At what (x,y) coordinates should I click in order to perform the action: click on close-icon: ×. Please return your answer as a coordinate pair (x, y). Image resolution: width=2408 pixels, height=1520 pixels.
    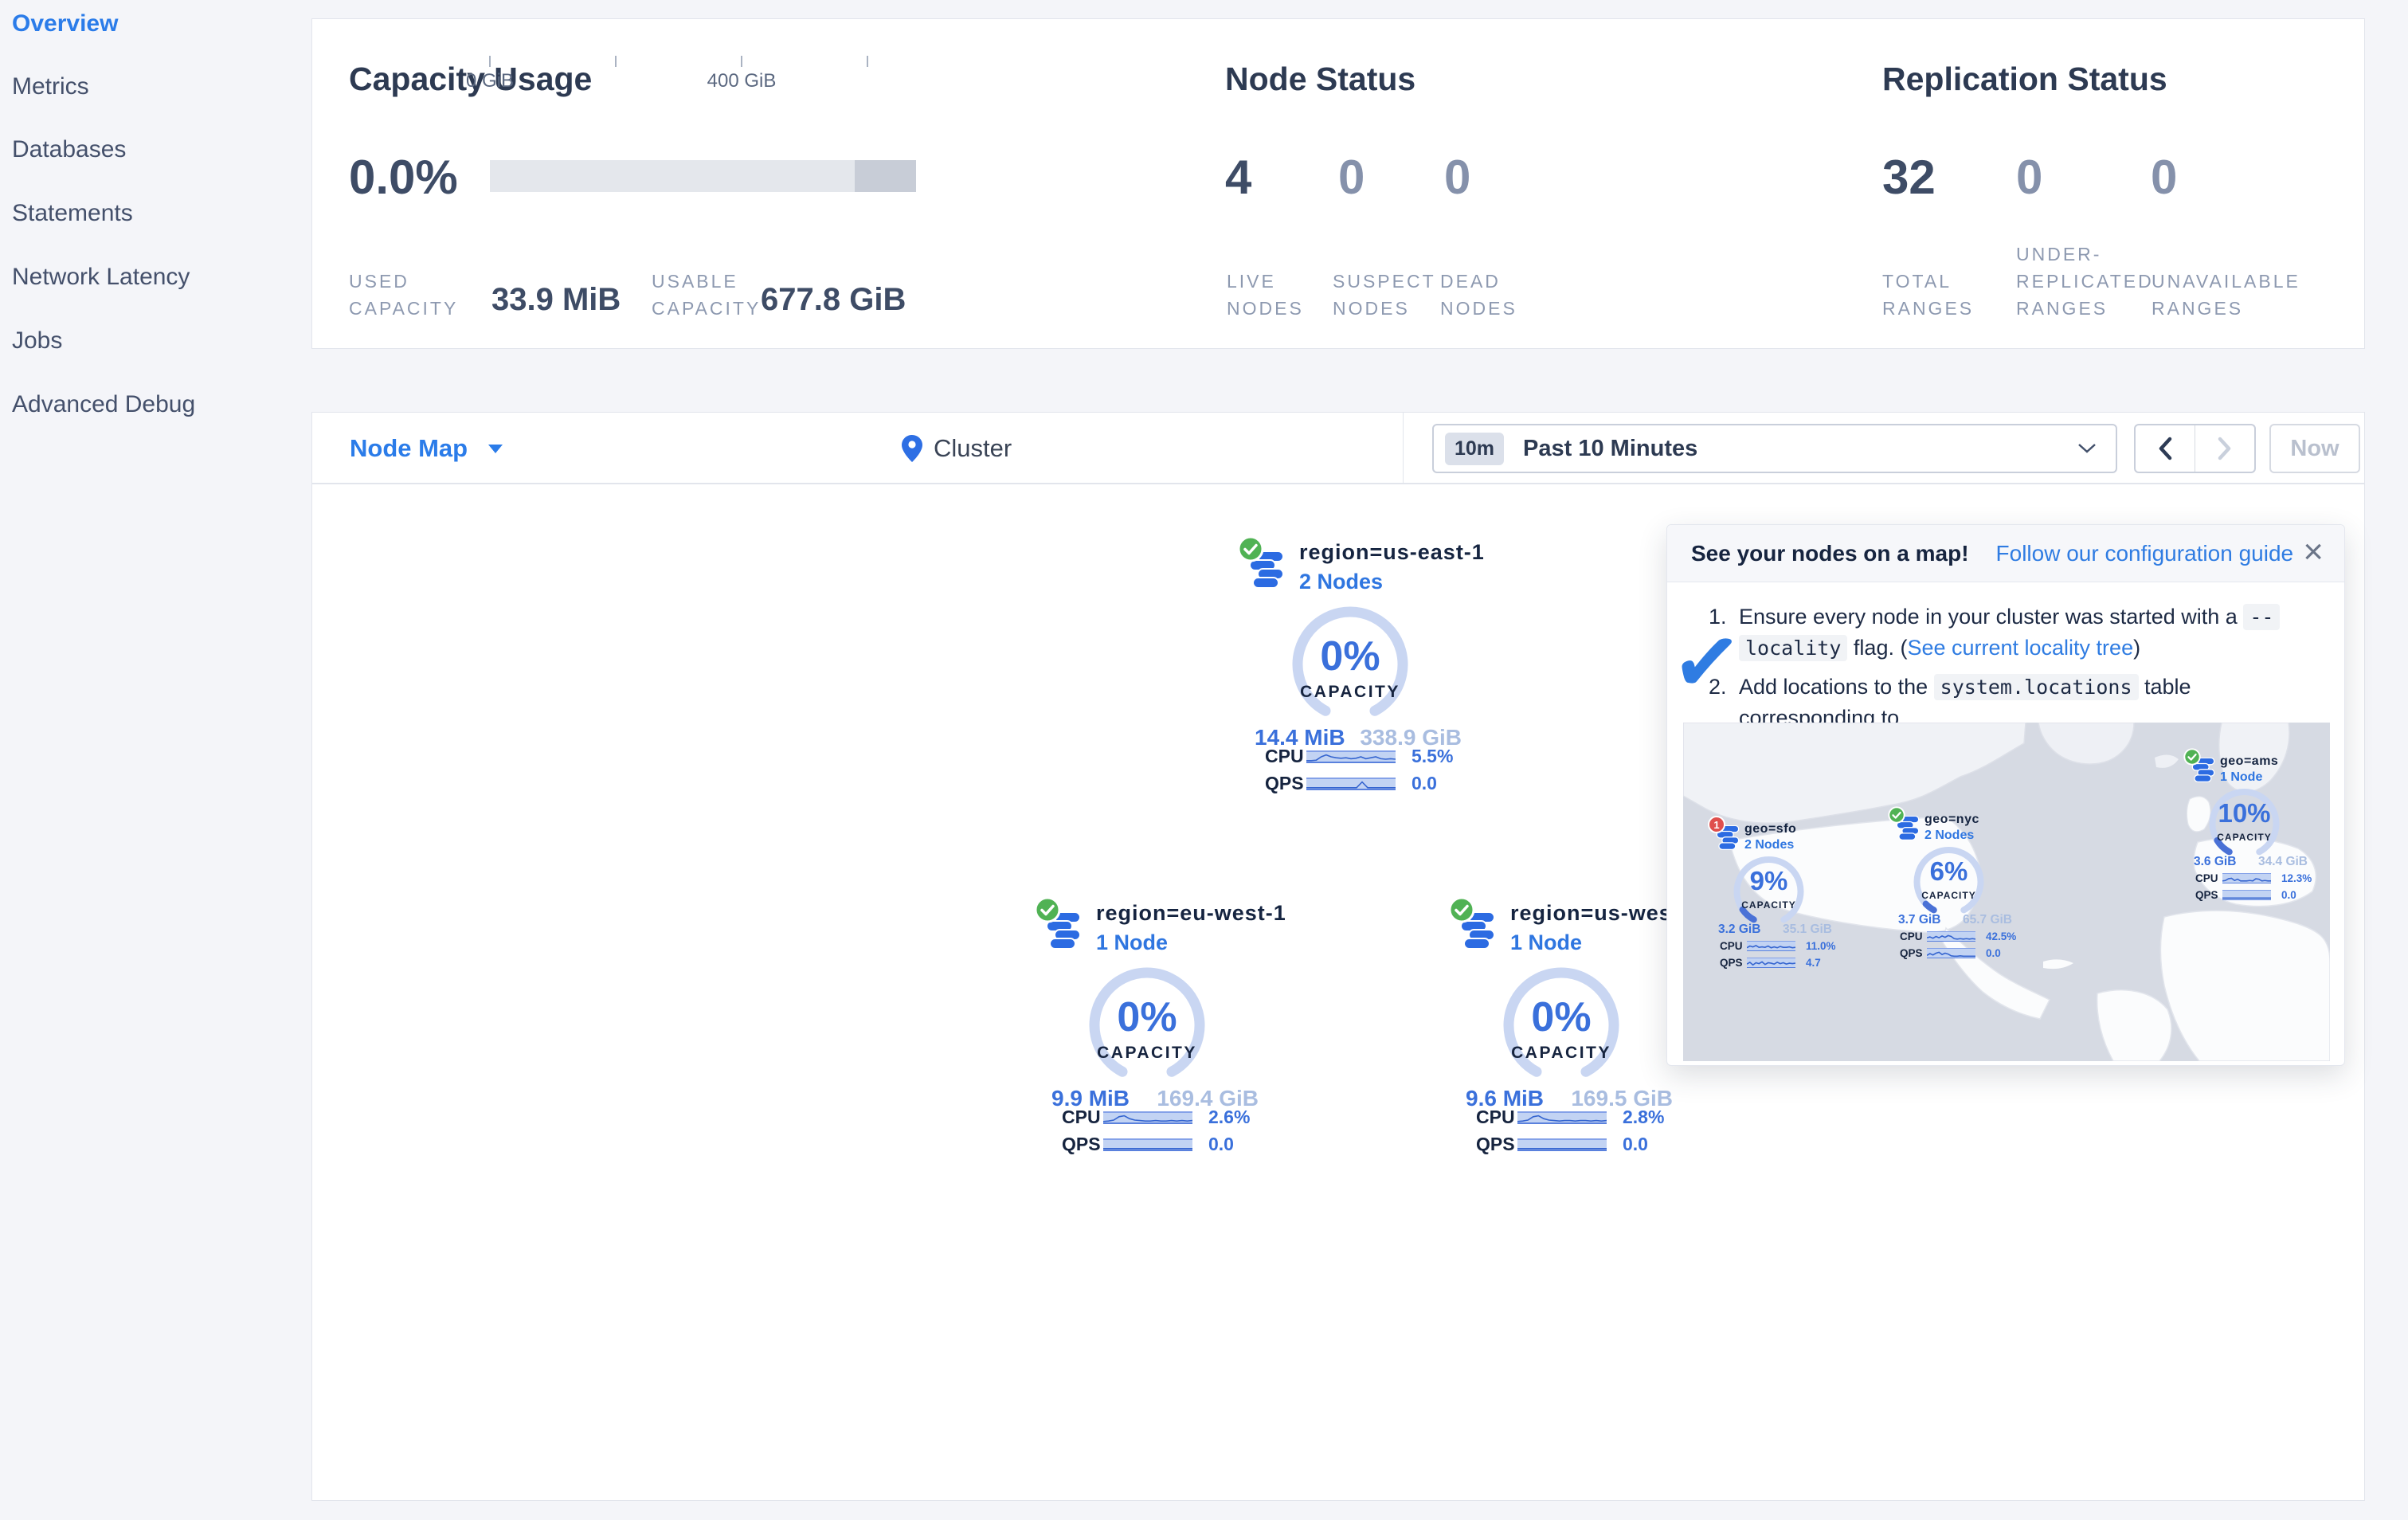
    Looking at the image, I should click on (2314, 552).